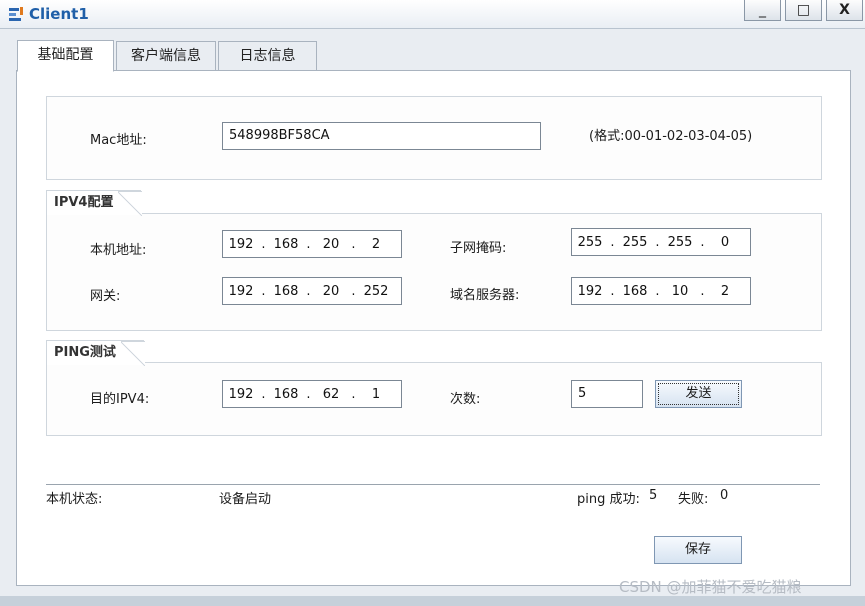 This screenshot has width=865, height=606. I want to click on mac-format-hint: (格式:00-01-02-03-04-05), so click(671, 136).